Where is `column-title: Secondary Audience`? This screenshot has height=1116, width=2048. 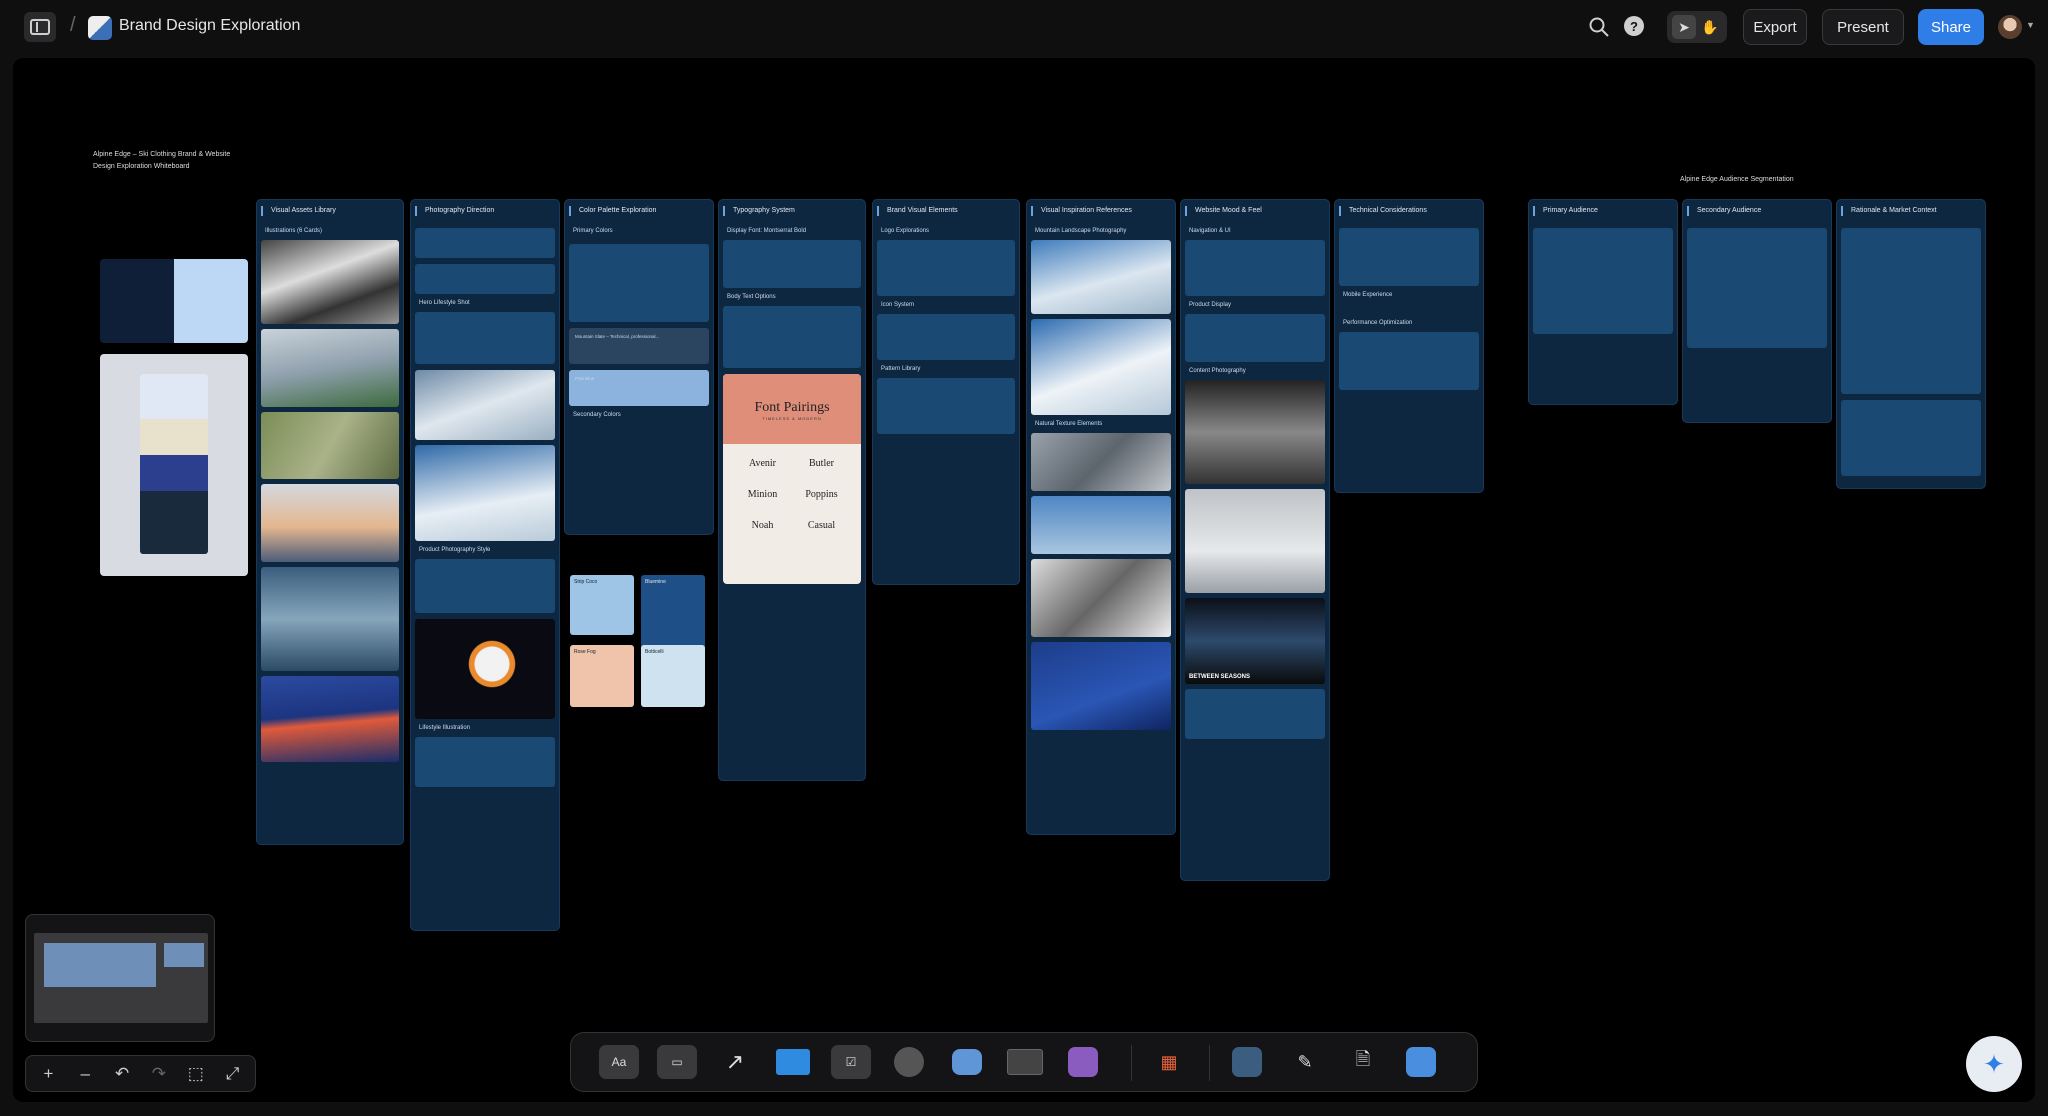 column-title: Secondary Audience is located at coordinates (1757, 211).